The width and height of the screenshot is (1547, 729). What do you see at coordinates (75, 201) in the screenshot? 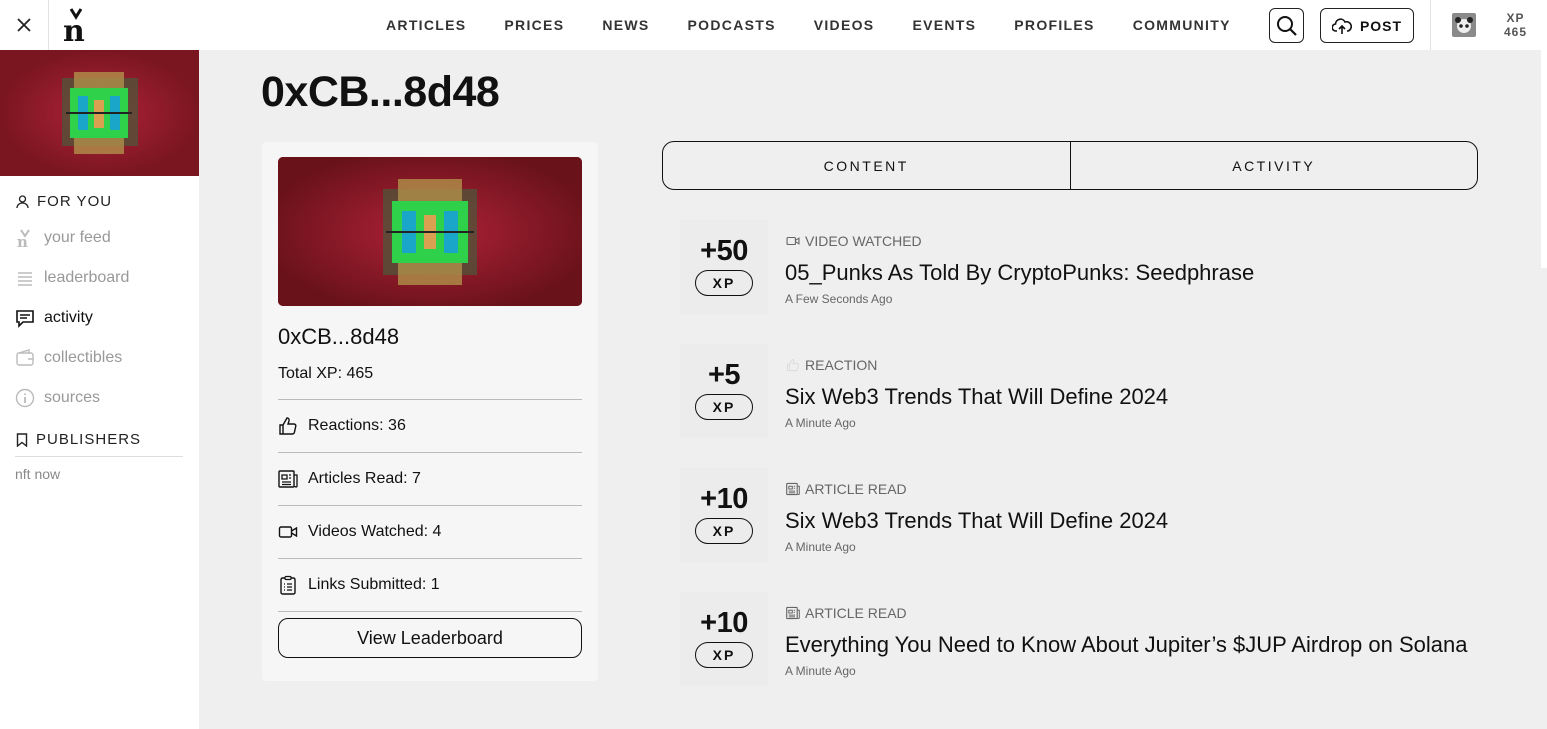
I see `for-you-label: FOR YOU` at bounding box center [75, 201].